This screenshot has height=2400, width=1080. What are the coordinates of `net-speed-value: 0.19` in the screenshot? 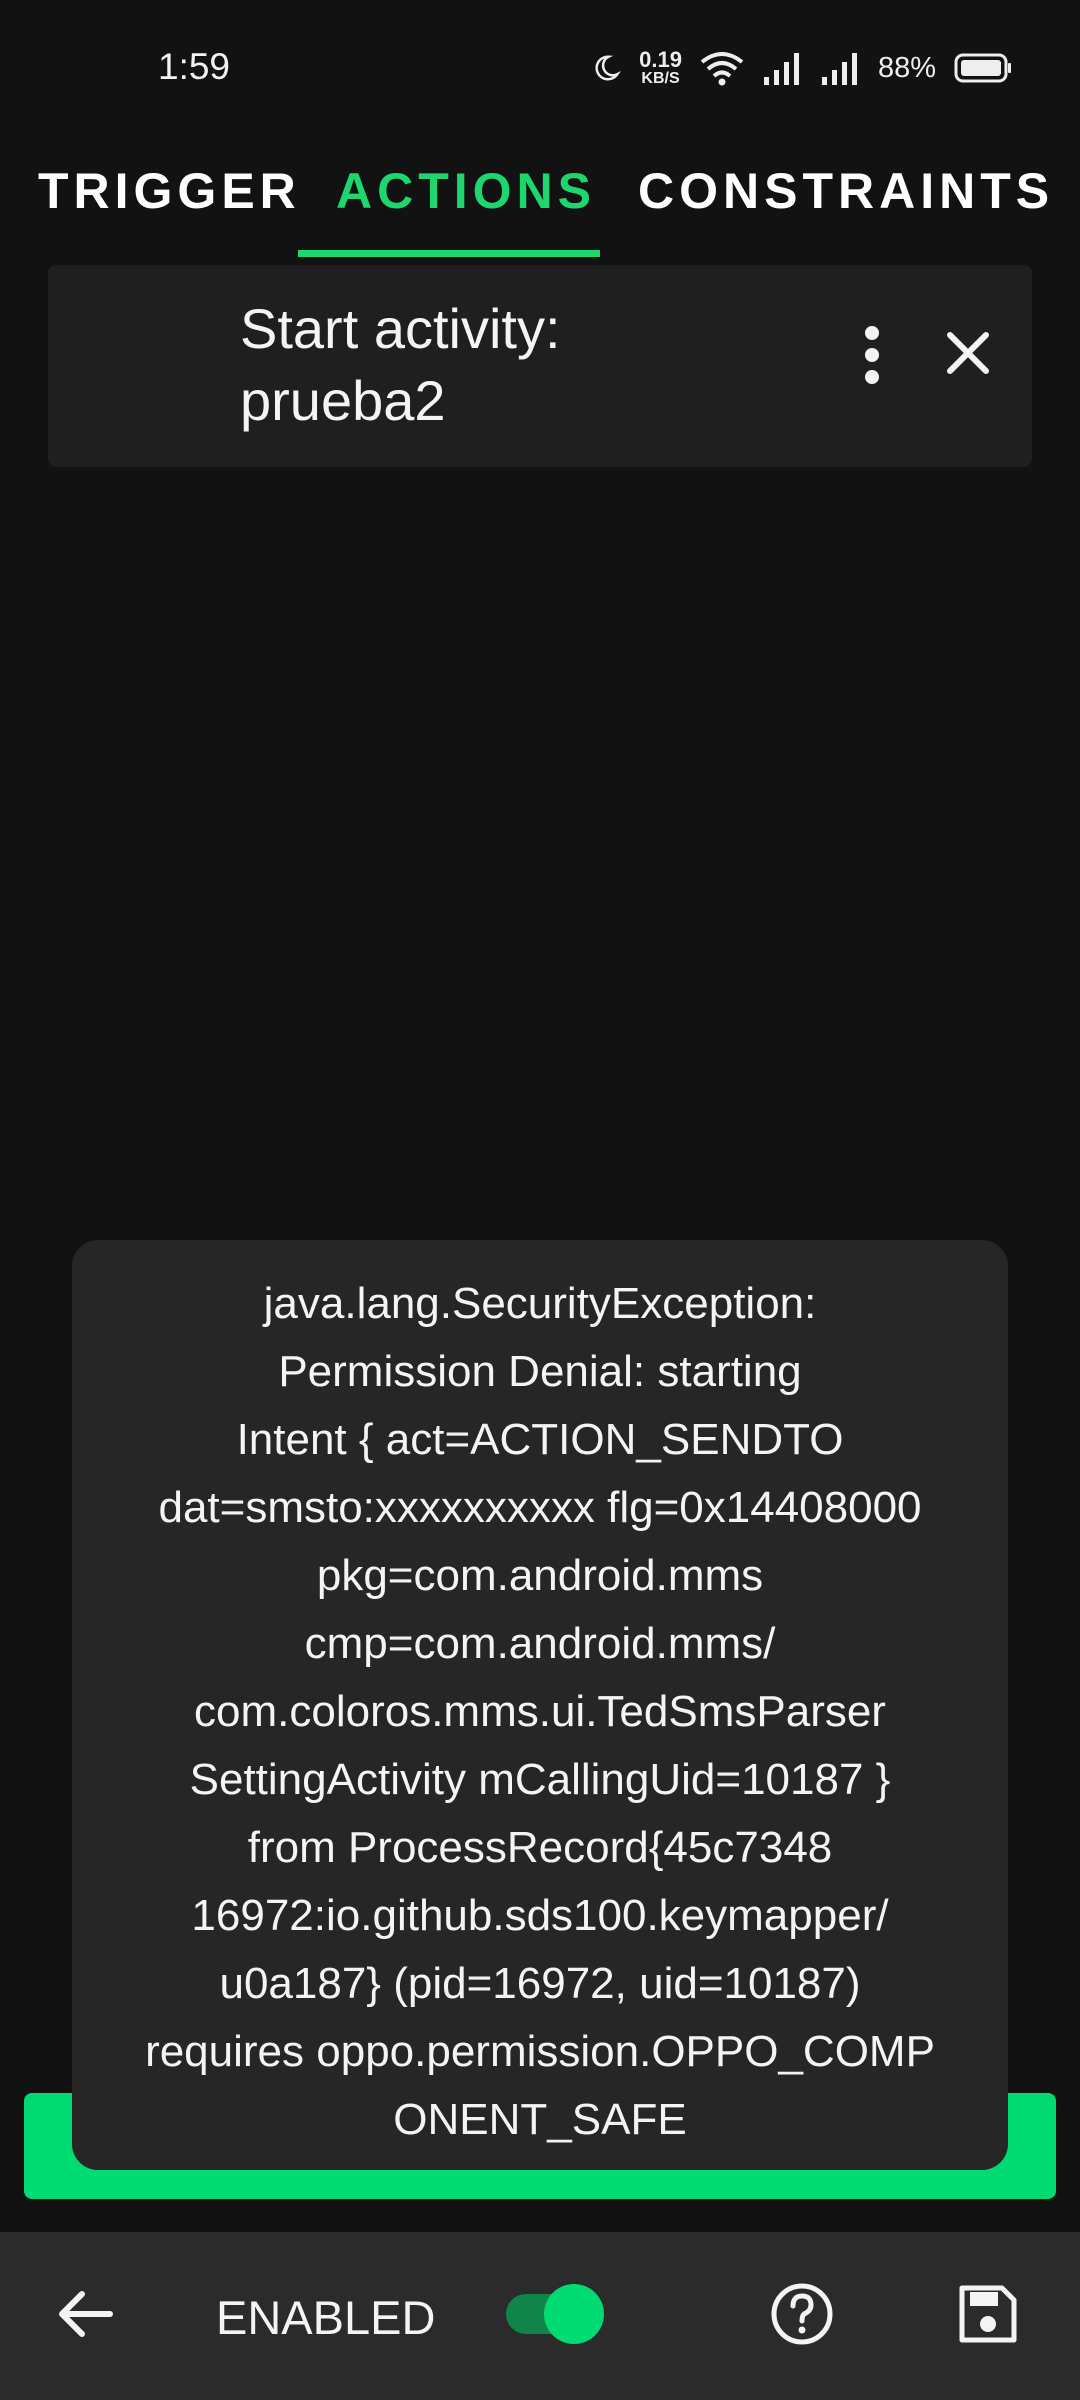 It's located at (660, 59).